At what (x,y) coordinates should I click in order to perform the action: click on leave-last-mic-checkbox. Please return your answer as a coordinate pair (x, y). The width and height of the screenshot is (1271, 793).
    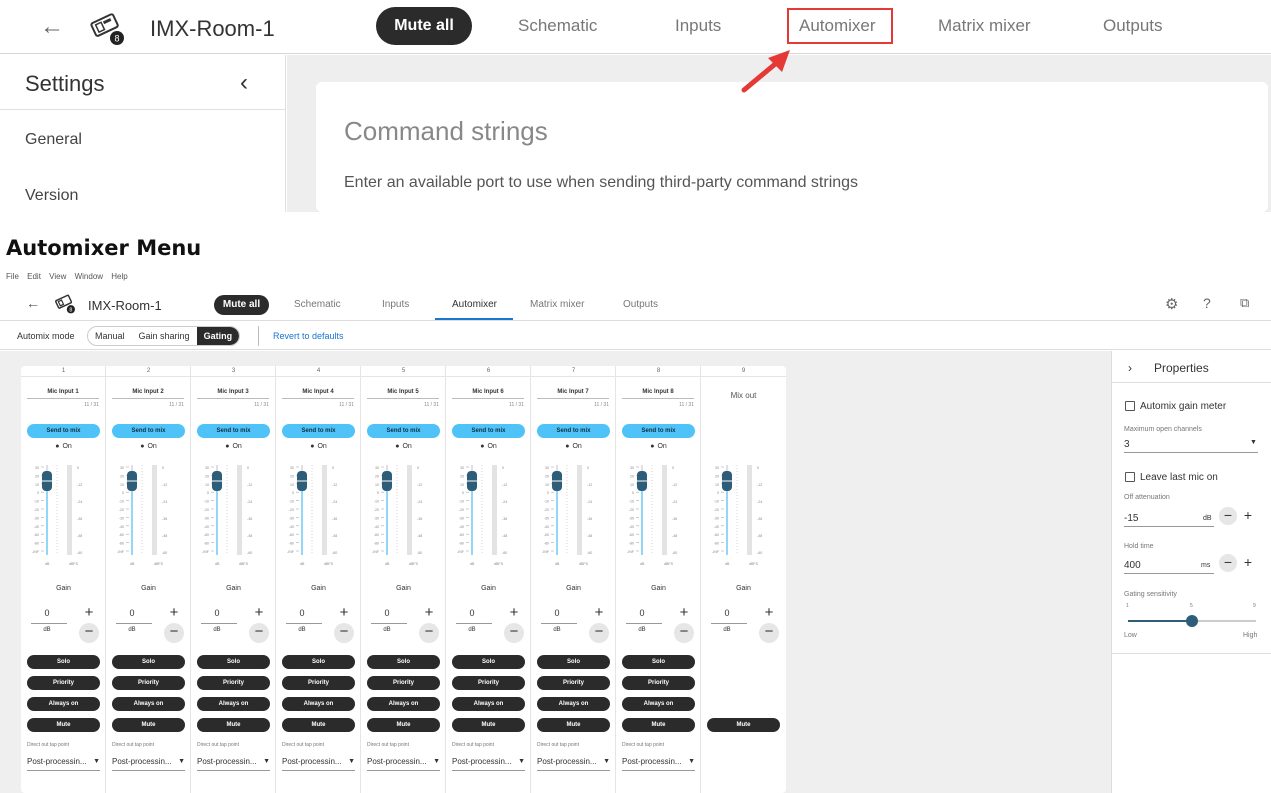
    Looking at the image, I should click on (1130, 477).